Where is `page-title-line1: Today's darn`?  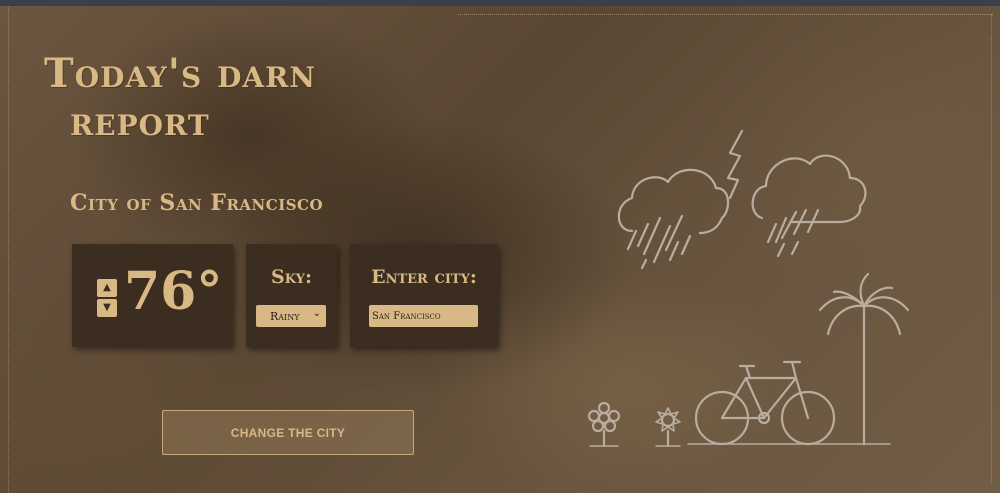
page-title-line1: Today's darn is located at coordinates (180, 73).